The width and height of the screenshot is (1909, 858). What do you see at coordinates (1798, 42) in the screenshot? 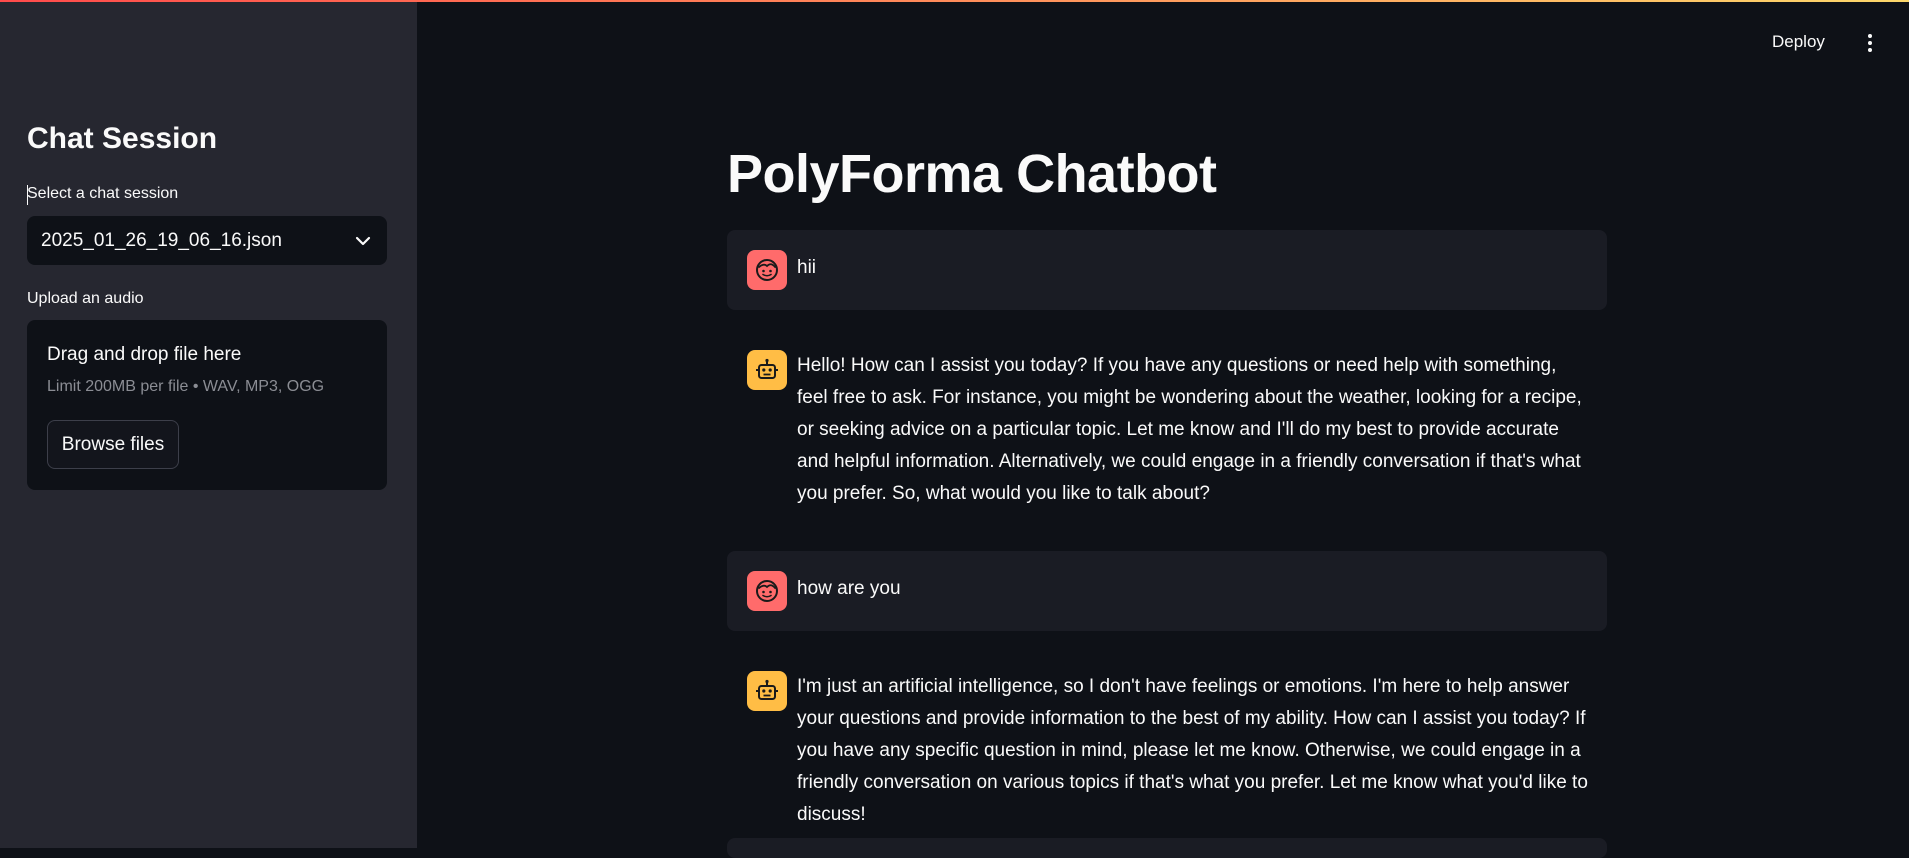
I see `deploy-button: Deploy` at bounding box center [1798, 42].